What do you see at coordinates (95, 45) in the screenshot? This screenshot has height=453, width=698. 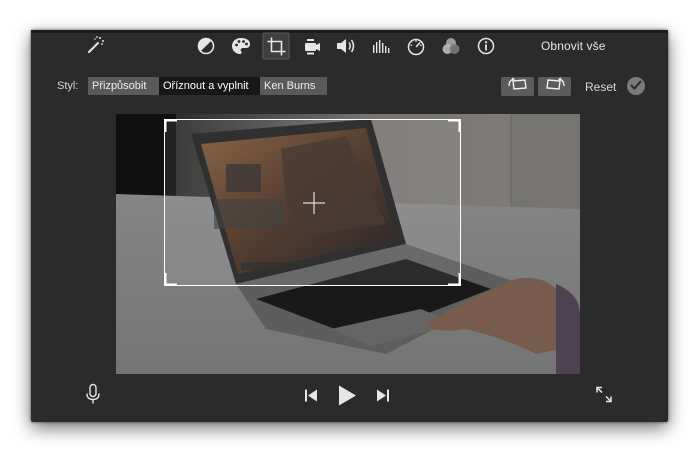 I see `magic-wand-icon` at bounding box center [95, 45].